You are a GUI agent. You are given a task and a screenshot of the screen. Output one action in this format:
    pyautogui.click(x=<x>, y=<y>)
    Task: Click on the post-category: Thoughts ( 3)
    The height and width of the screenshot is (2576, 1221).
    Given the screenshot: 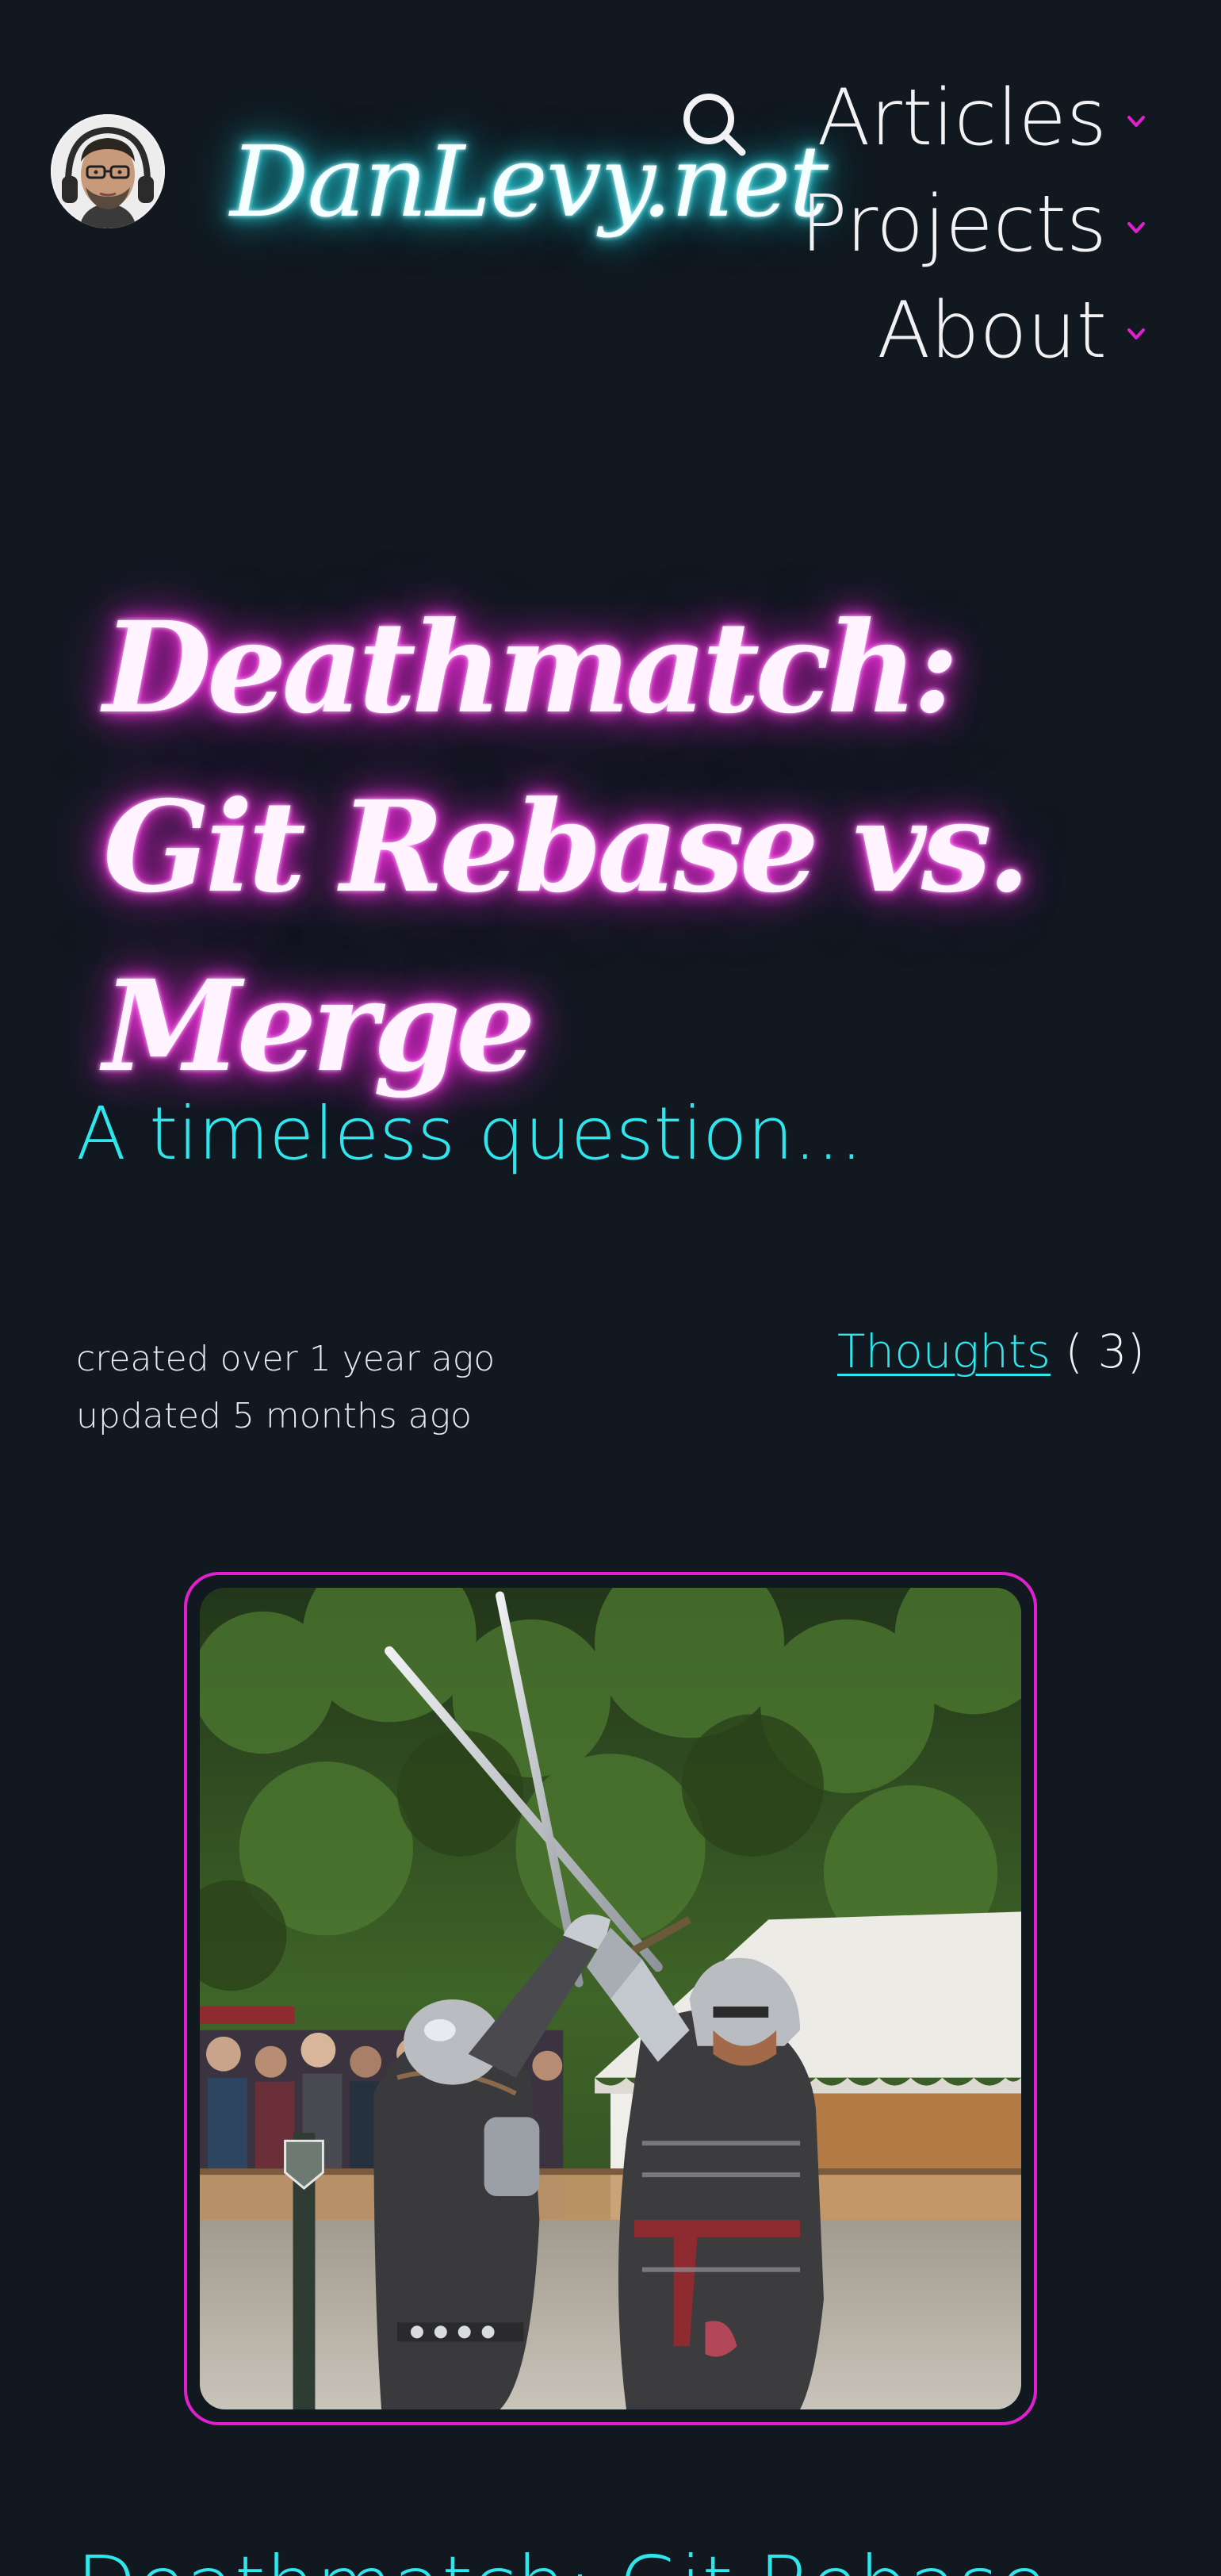 What is the action you would take?
    pyautogui.click(x=991, y=1352)
    